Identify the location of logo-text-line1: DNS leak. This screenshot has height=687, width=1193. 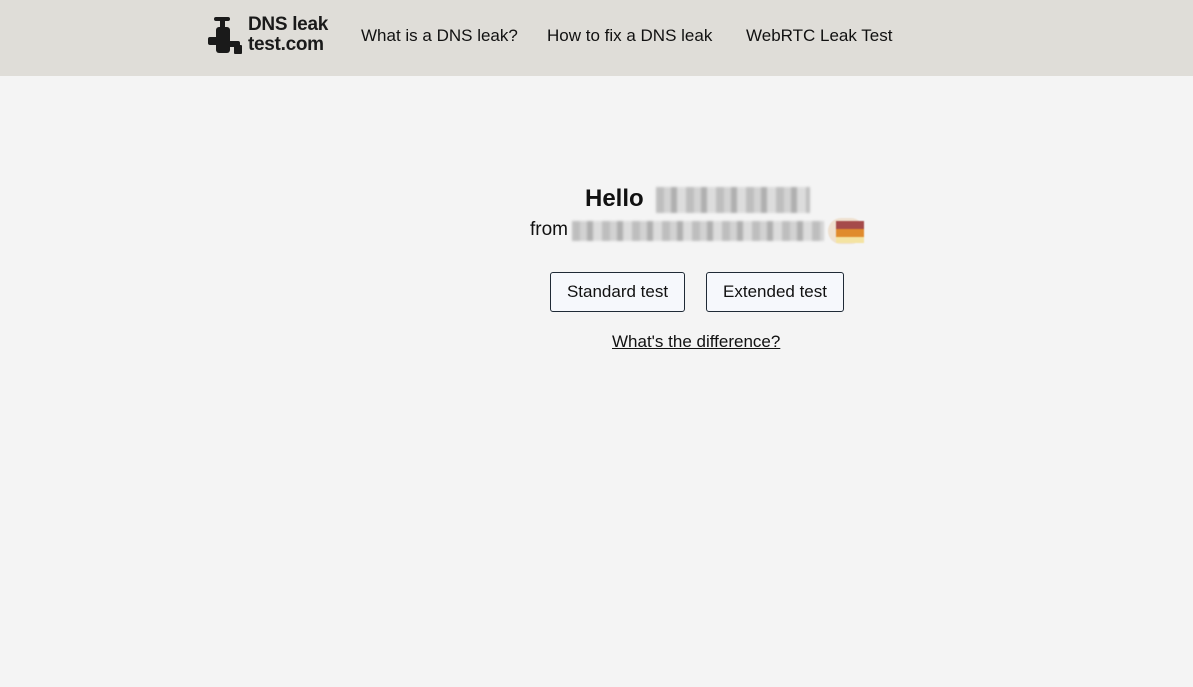
(288, 24).